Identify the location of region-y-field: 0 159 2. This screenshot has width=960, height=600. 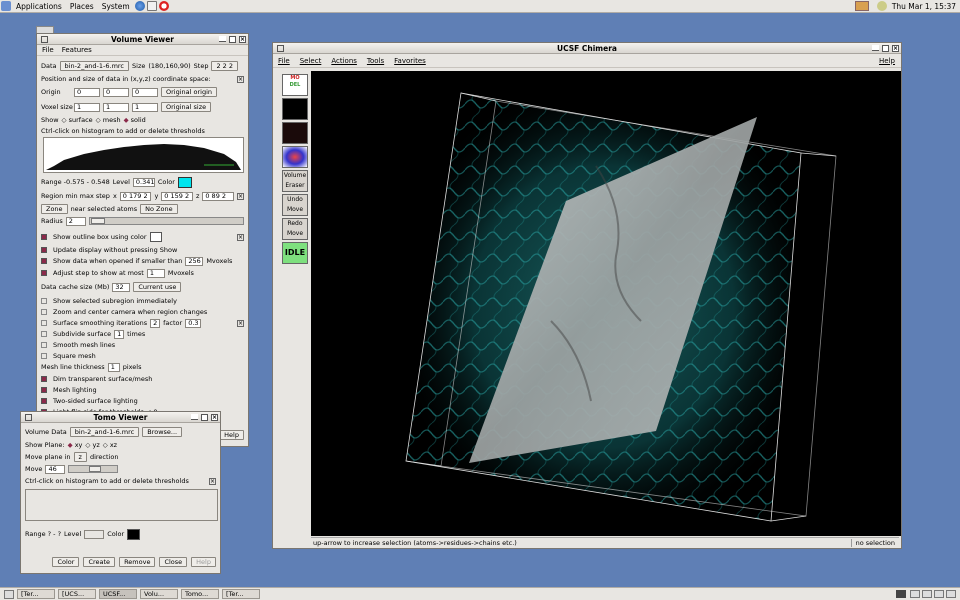
(177, 196).